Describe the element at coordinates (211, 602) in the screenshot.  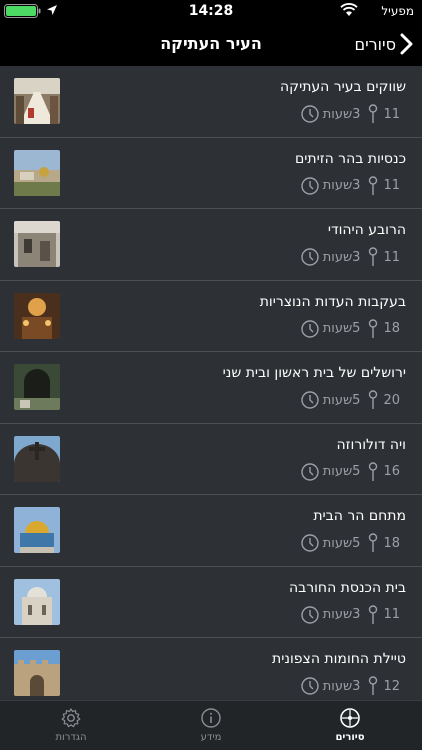
I see `tour-row: בית הכנסת החורבה 11 3שעות` at that location.